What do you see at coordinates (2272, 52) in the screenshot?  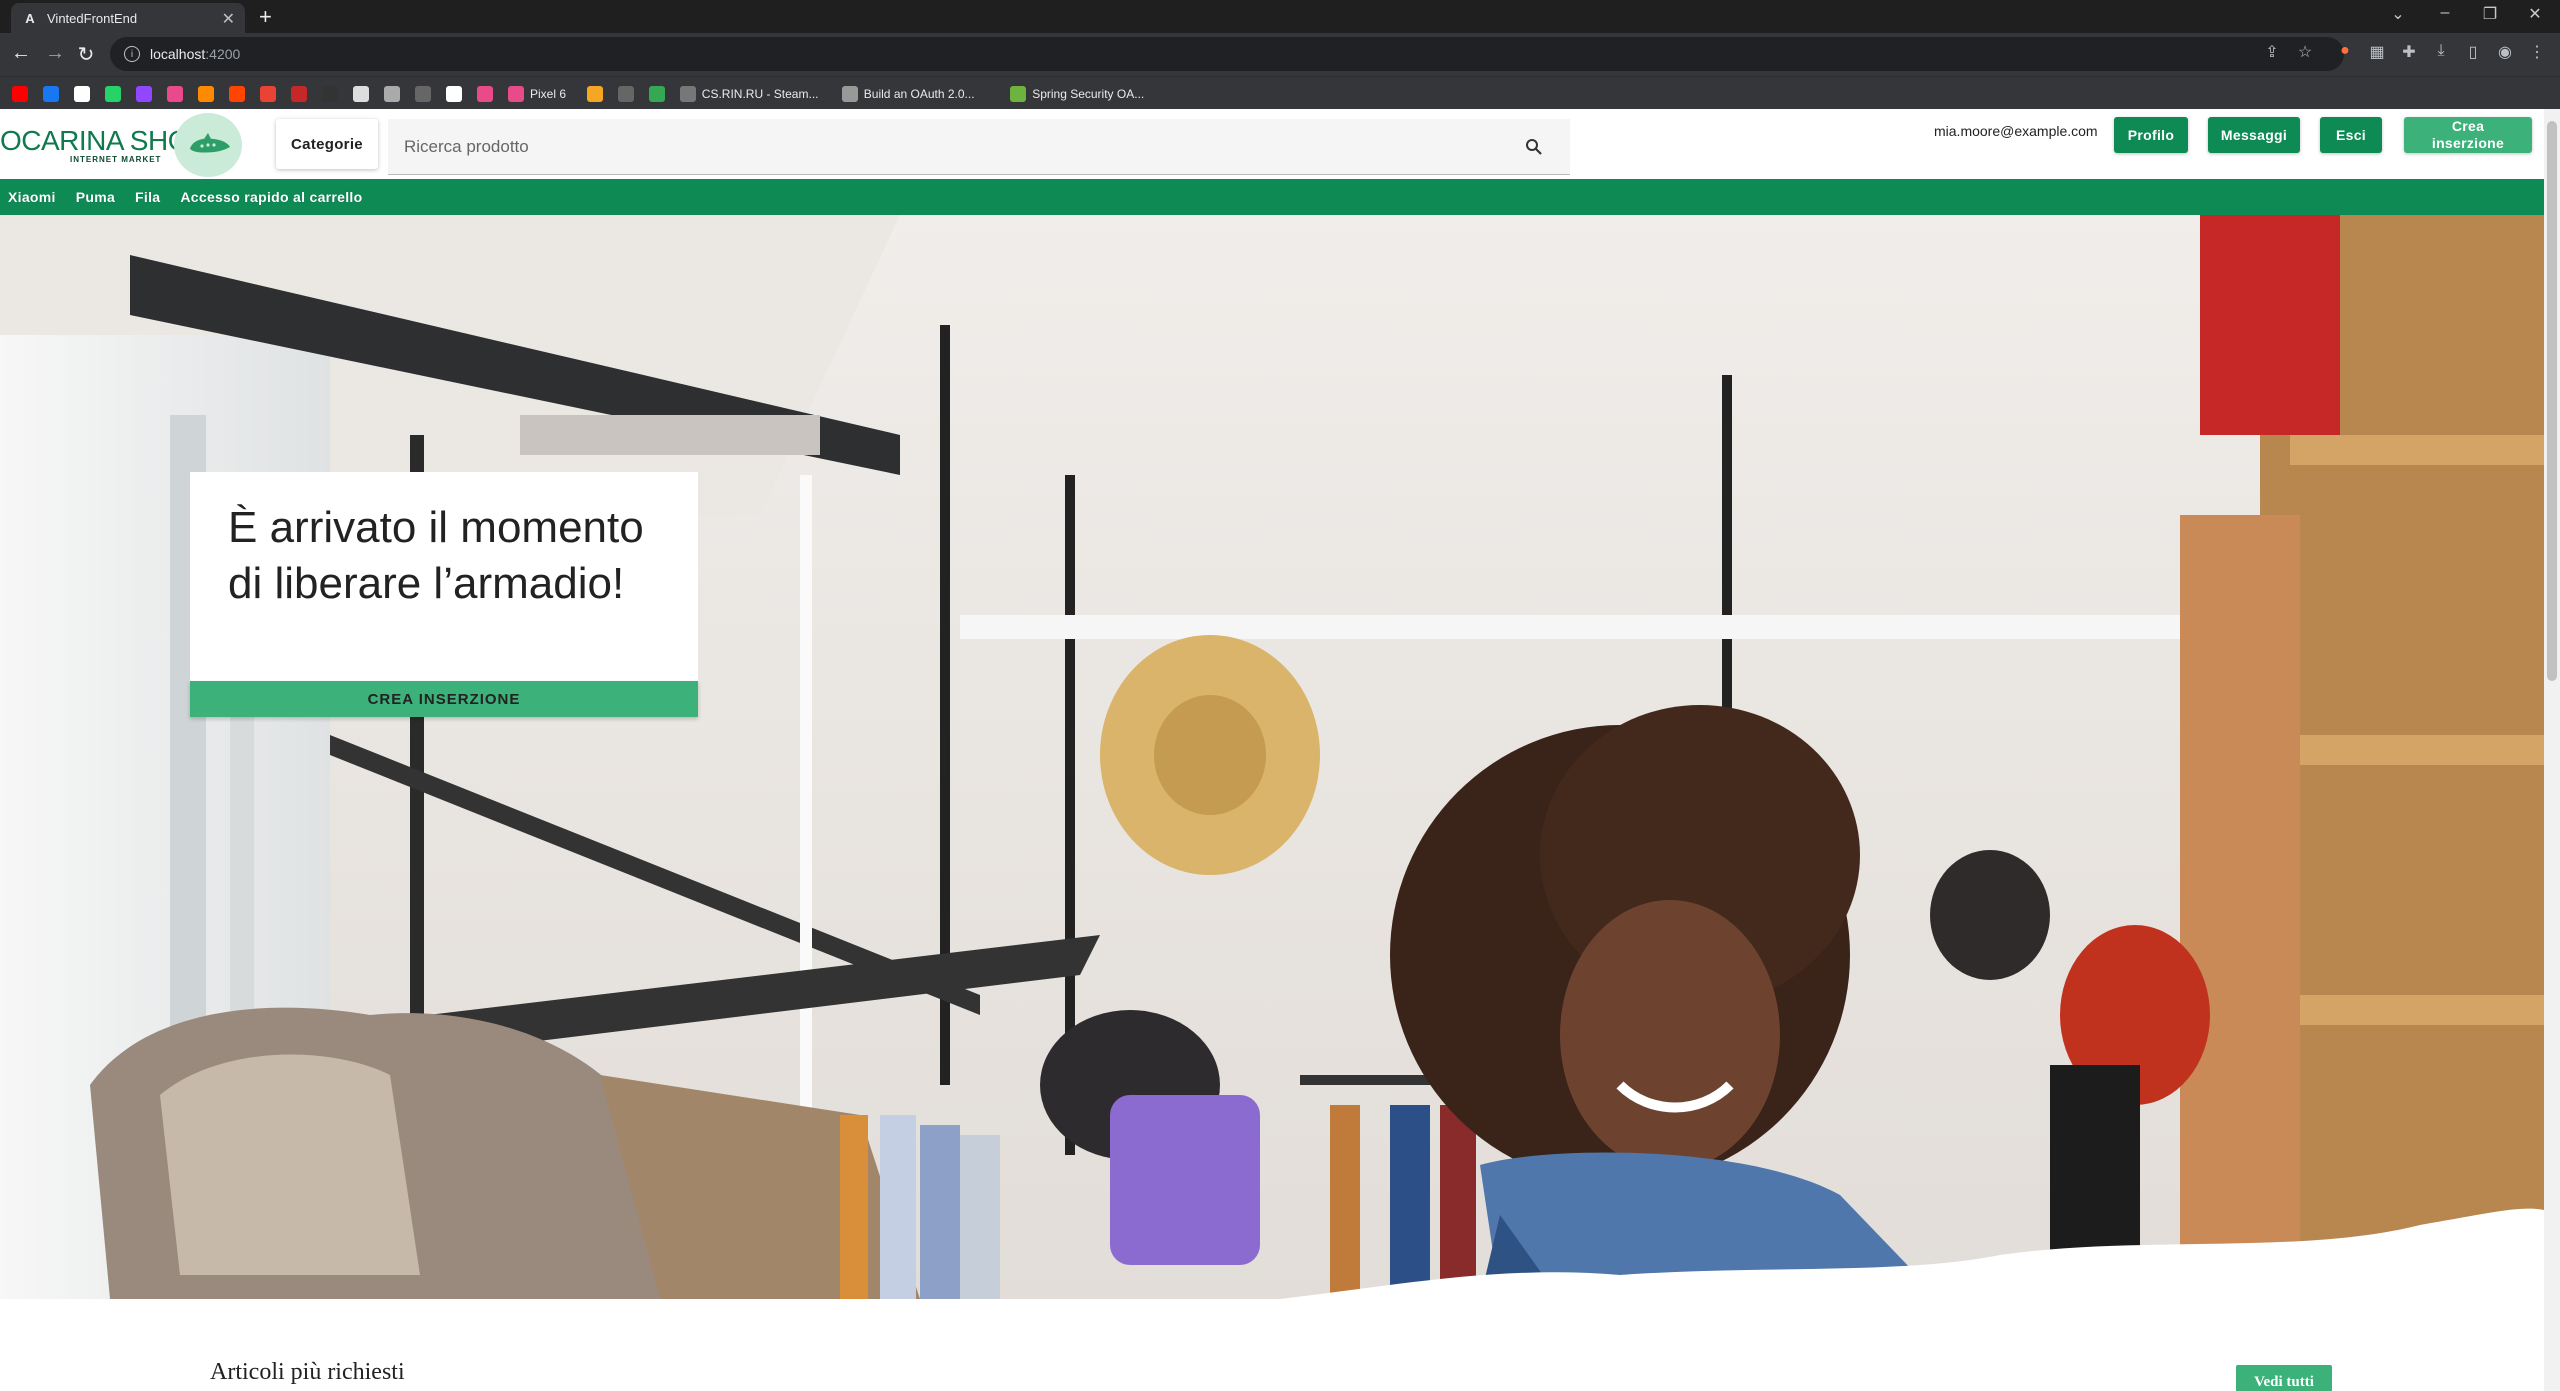 I see `share-icon: ⇪` at bounding box center [2272, 52].